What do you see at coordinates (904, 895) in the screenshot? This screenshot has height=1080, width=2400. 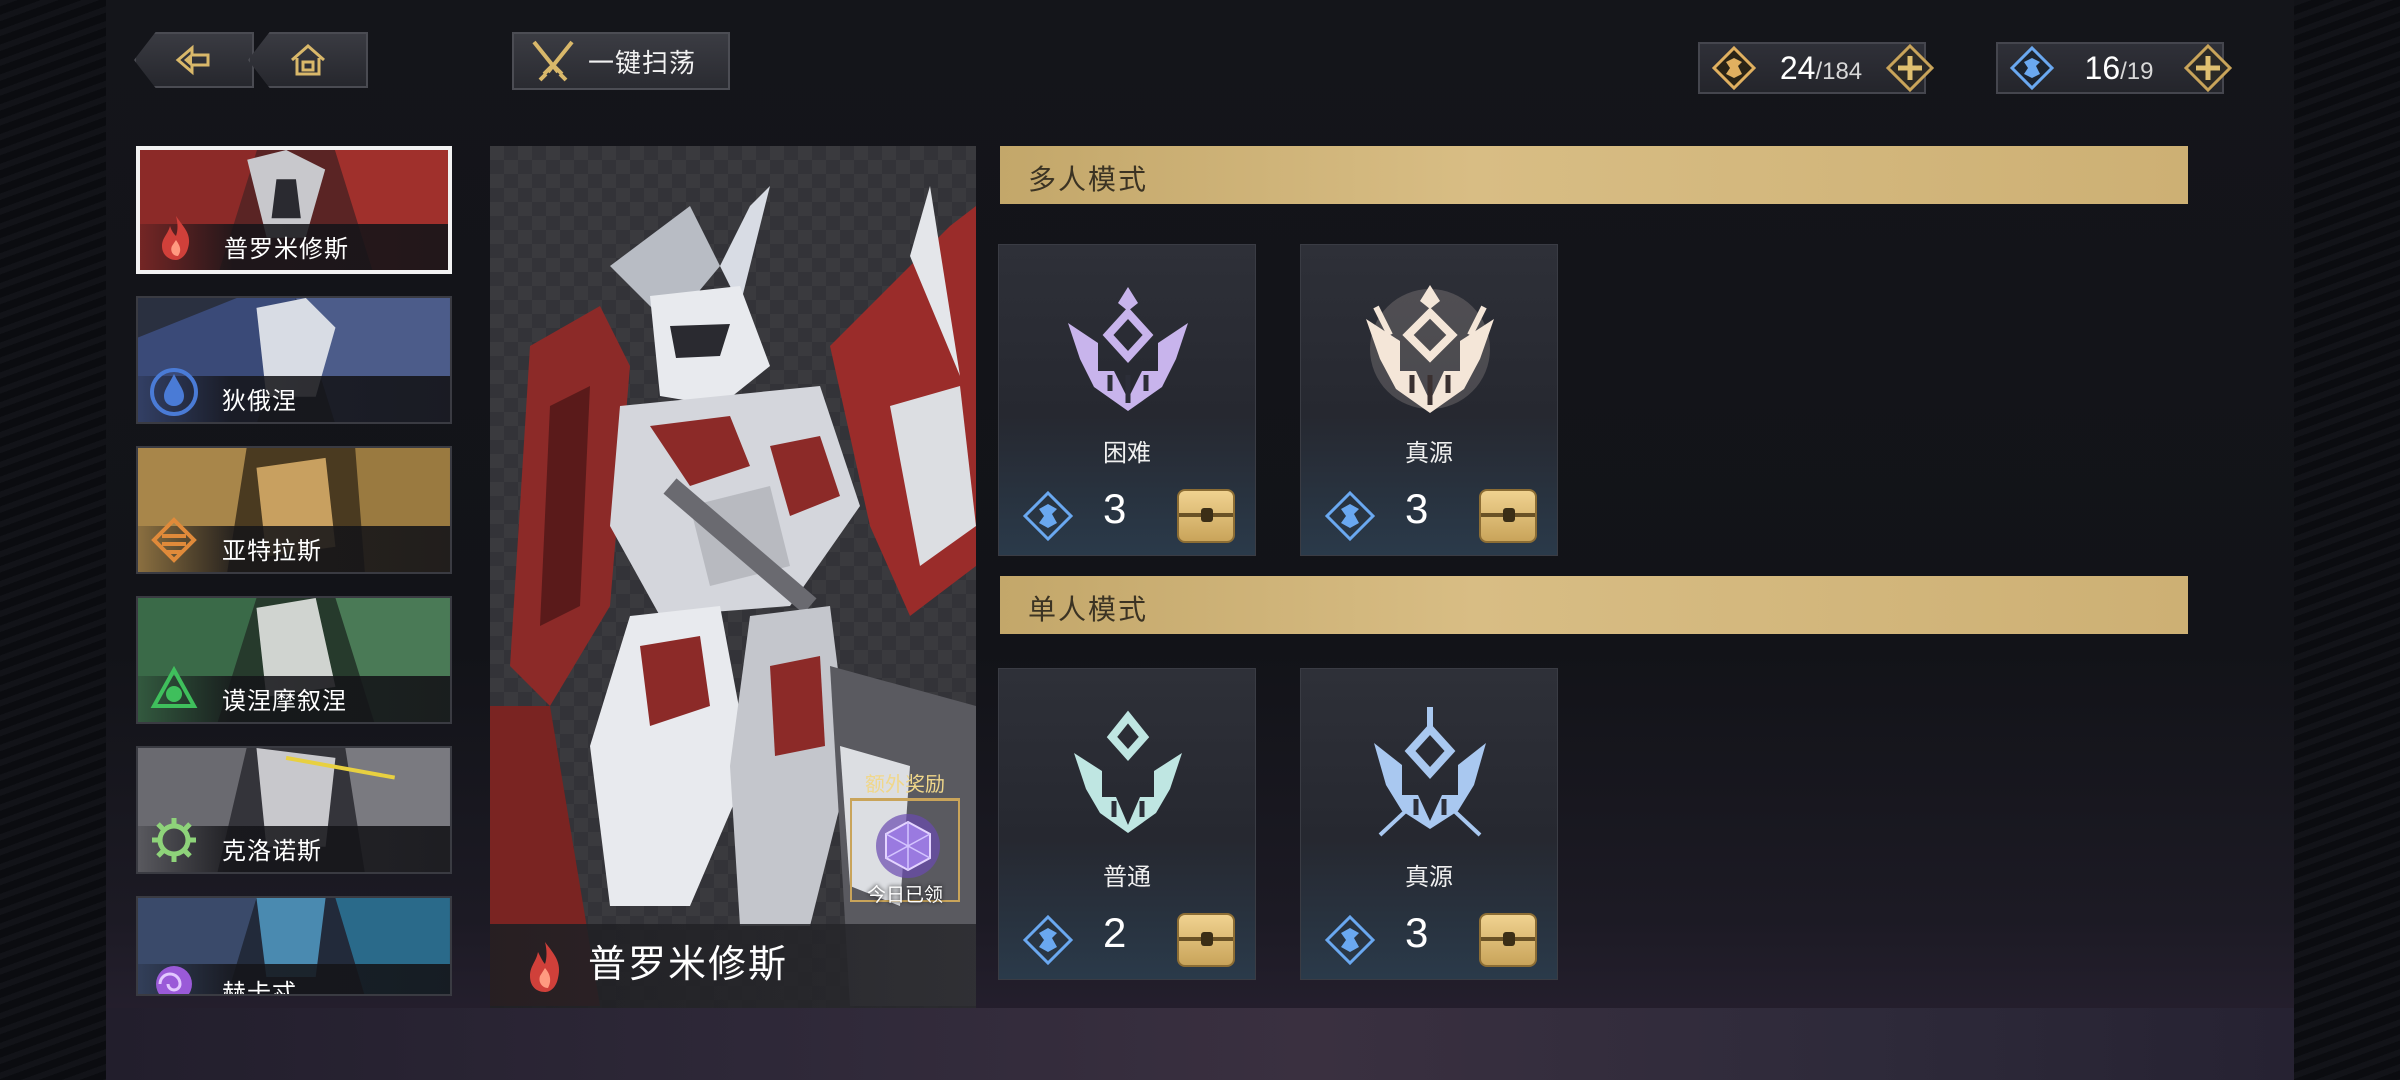 I see `bonus-status: 今日已领` at bounding box center [904, 895].